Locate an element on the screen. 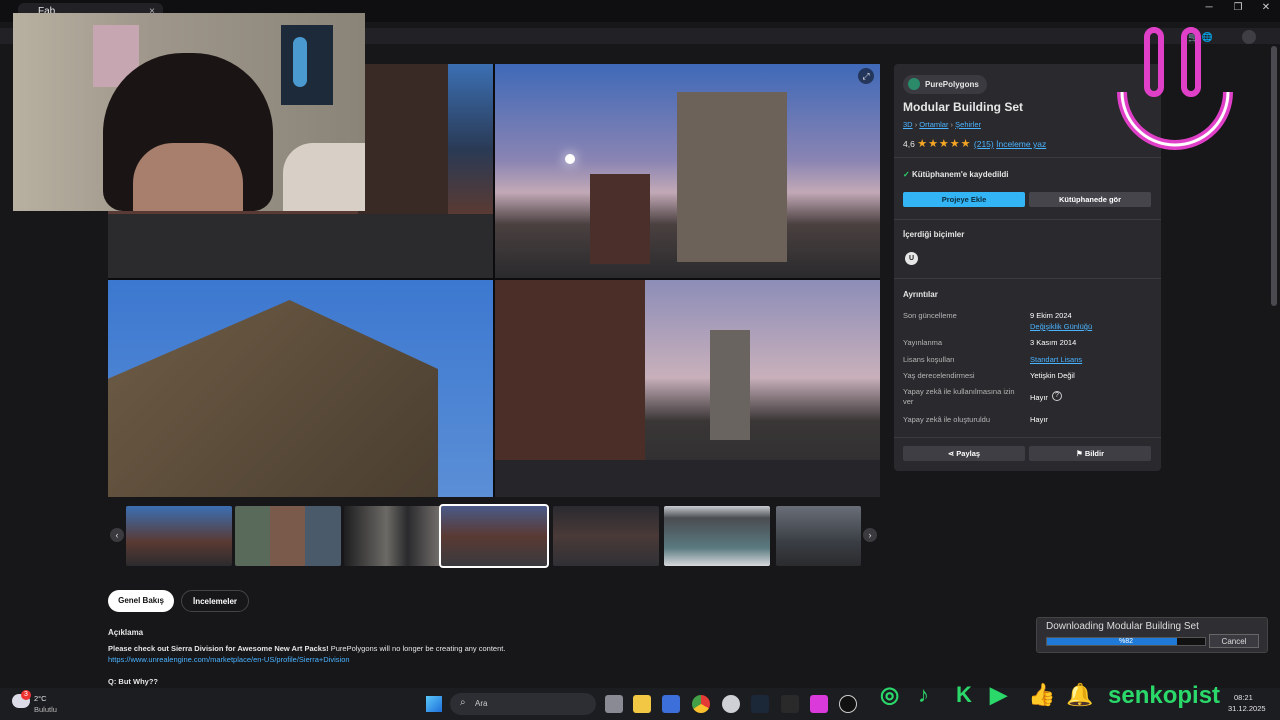 The width and height of the screenshot is (1280, 720). scrollbar is located at coordinates (1274, 176).